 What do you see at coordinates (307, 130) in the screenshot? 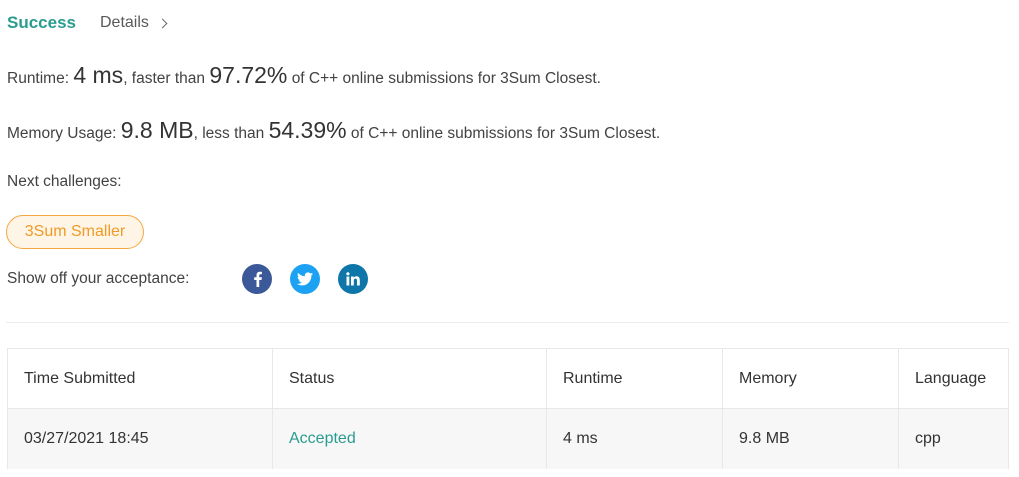
I see `memory-percent: 54.39%` at bounding box center [307, 130].